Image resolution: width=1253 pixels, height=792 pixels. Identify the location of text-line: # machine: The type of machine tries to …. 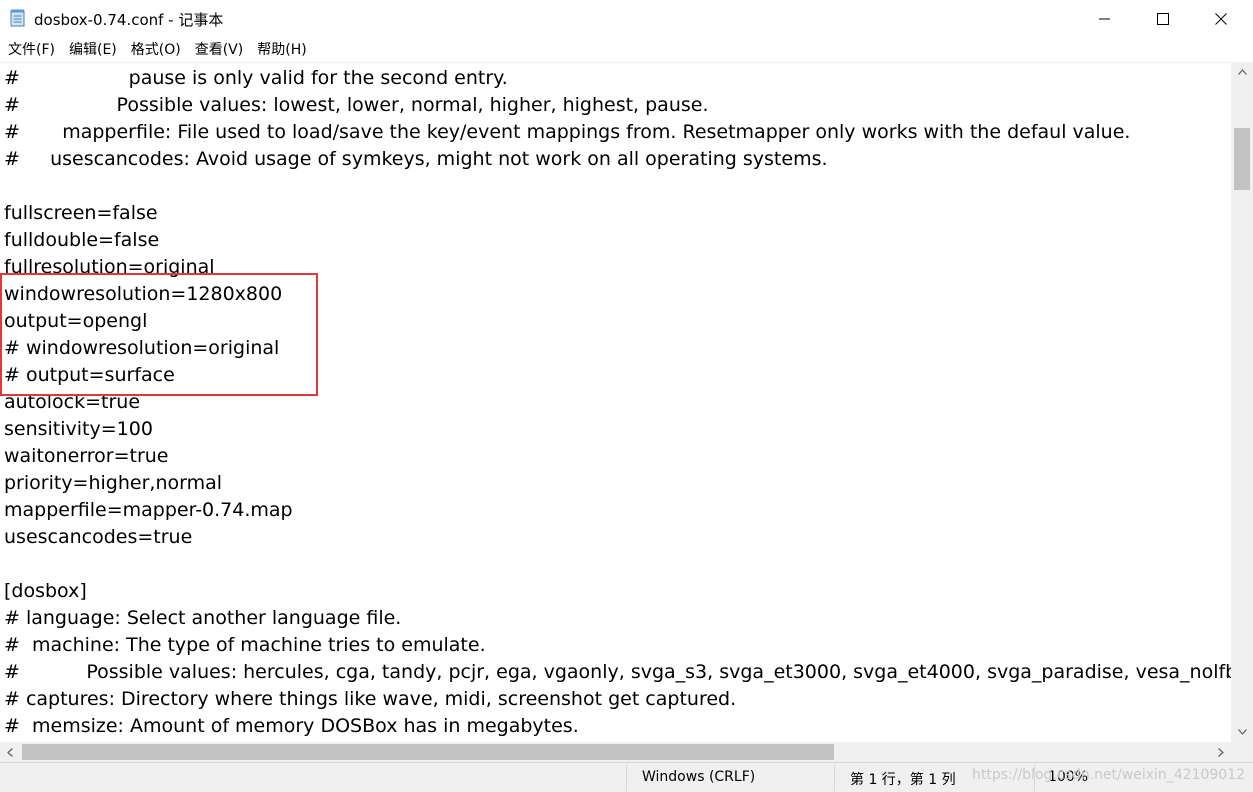
(245, 645).